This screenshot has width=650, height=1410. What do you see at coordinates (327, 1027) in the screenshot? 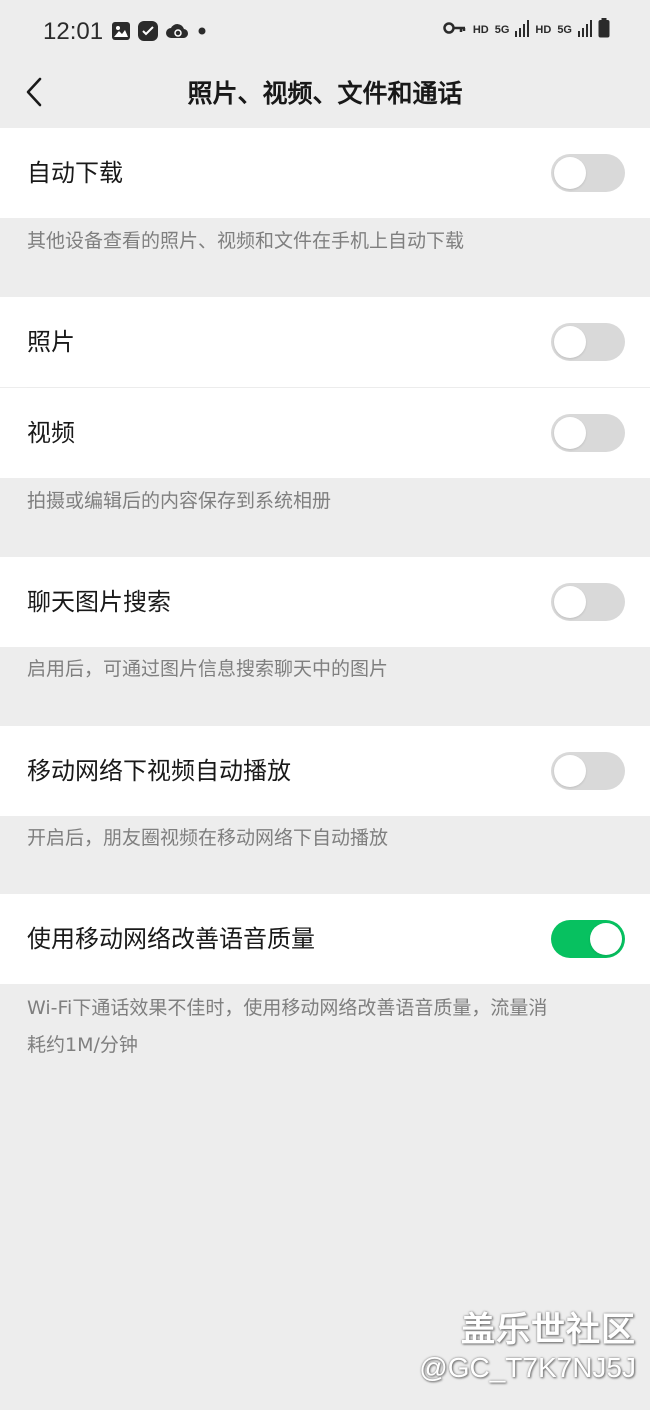
I see `improve-voice-quality-description: Wi-Fi下通话效果不佳时，使用移动网络改善语音质量，流量消 耗约1M/分钟` at bounding box center [327, 1027].